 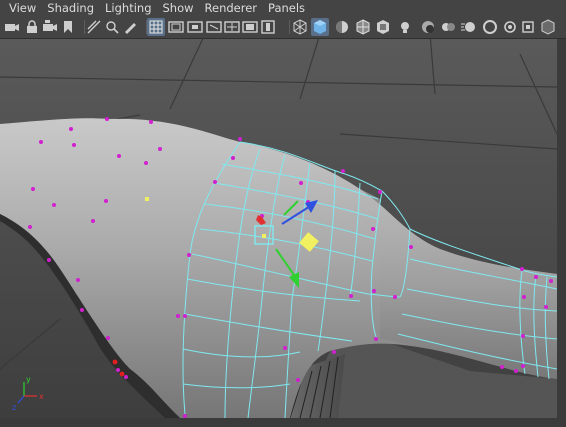 What do you see at coordinates (128, 8) in the screenshot?
I see `menu-lighting: Lighting` at bounding box center [128, 8].